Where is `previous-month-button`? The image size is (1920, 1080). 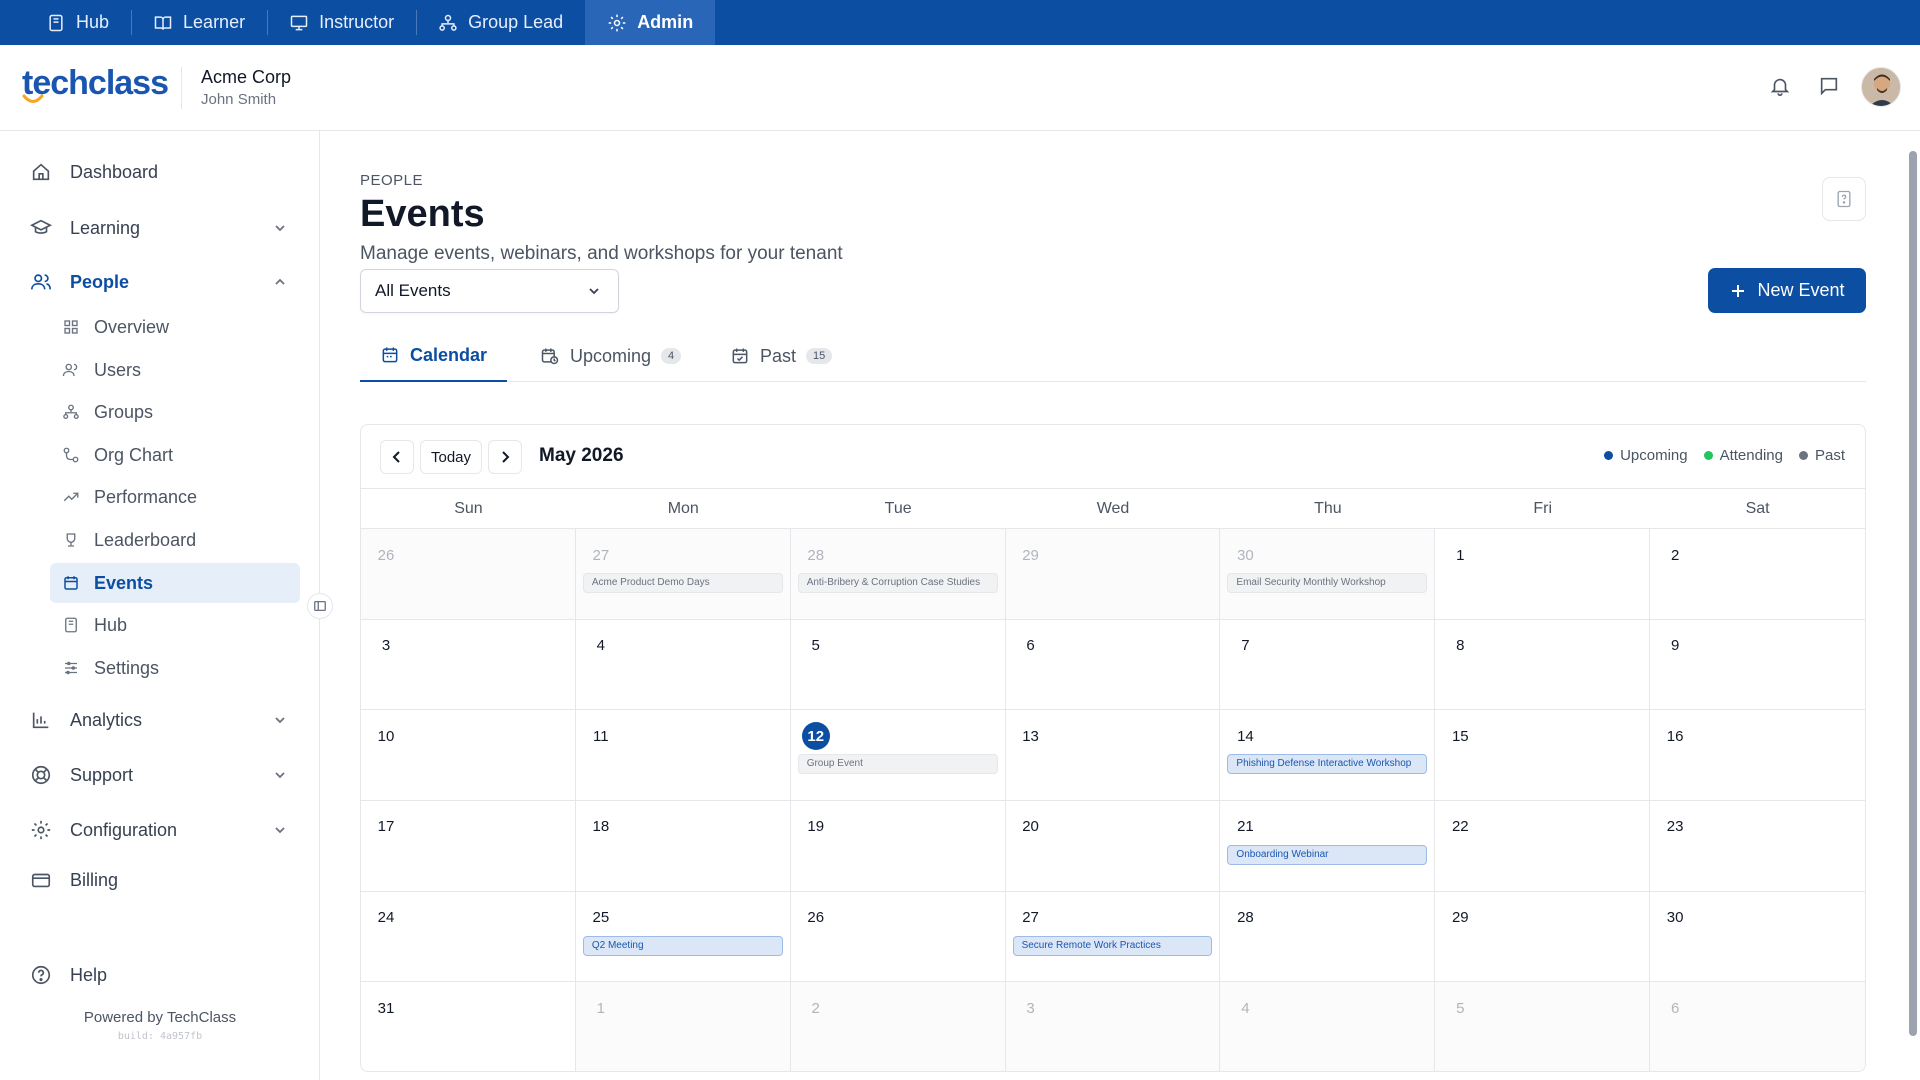 previous-month-button is located at coordinates (397, 457).